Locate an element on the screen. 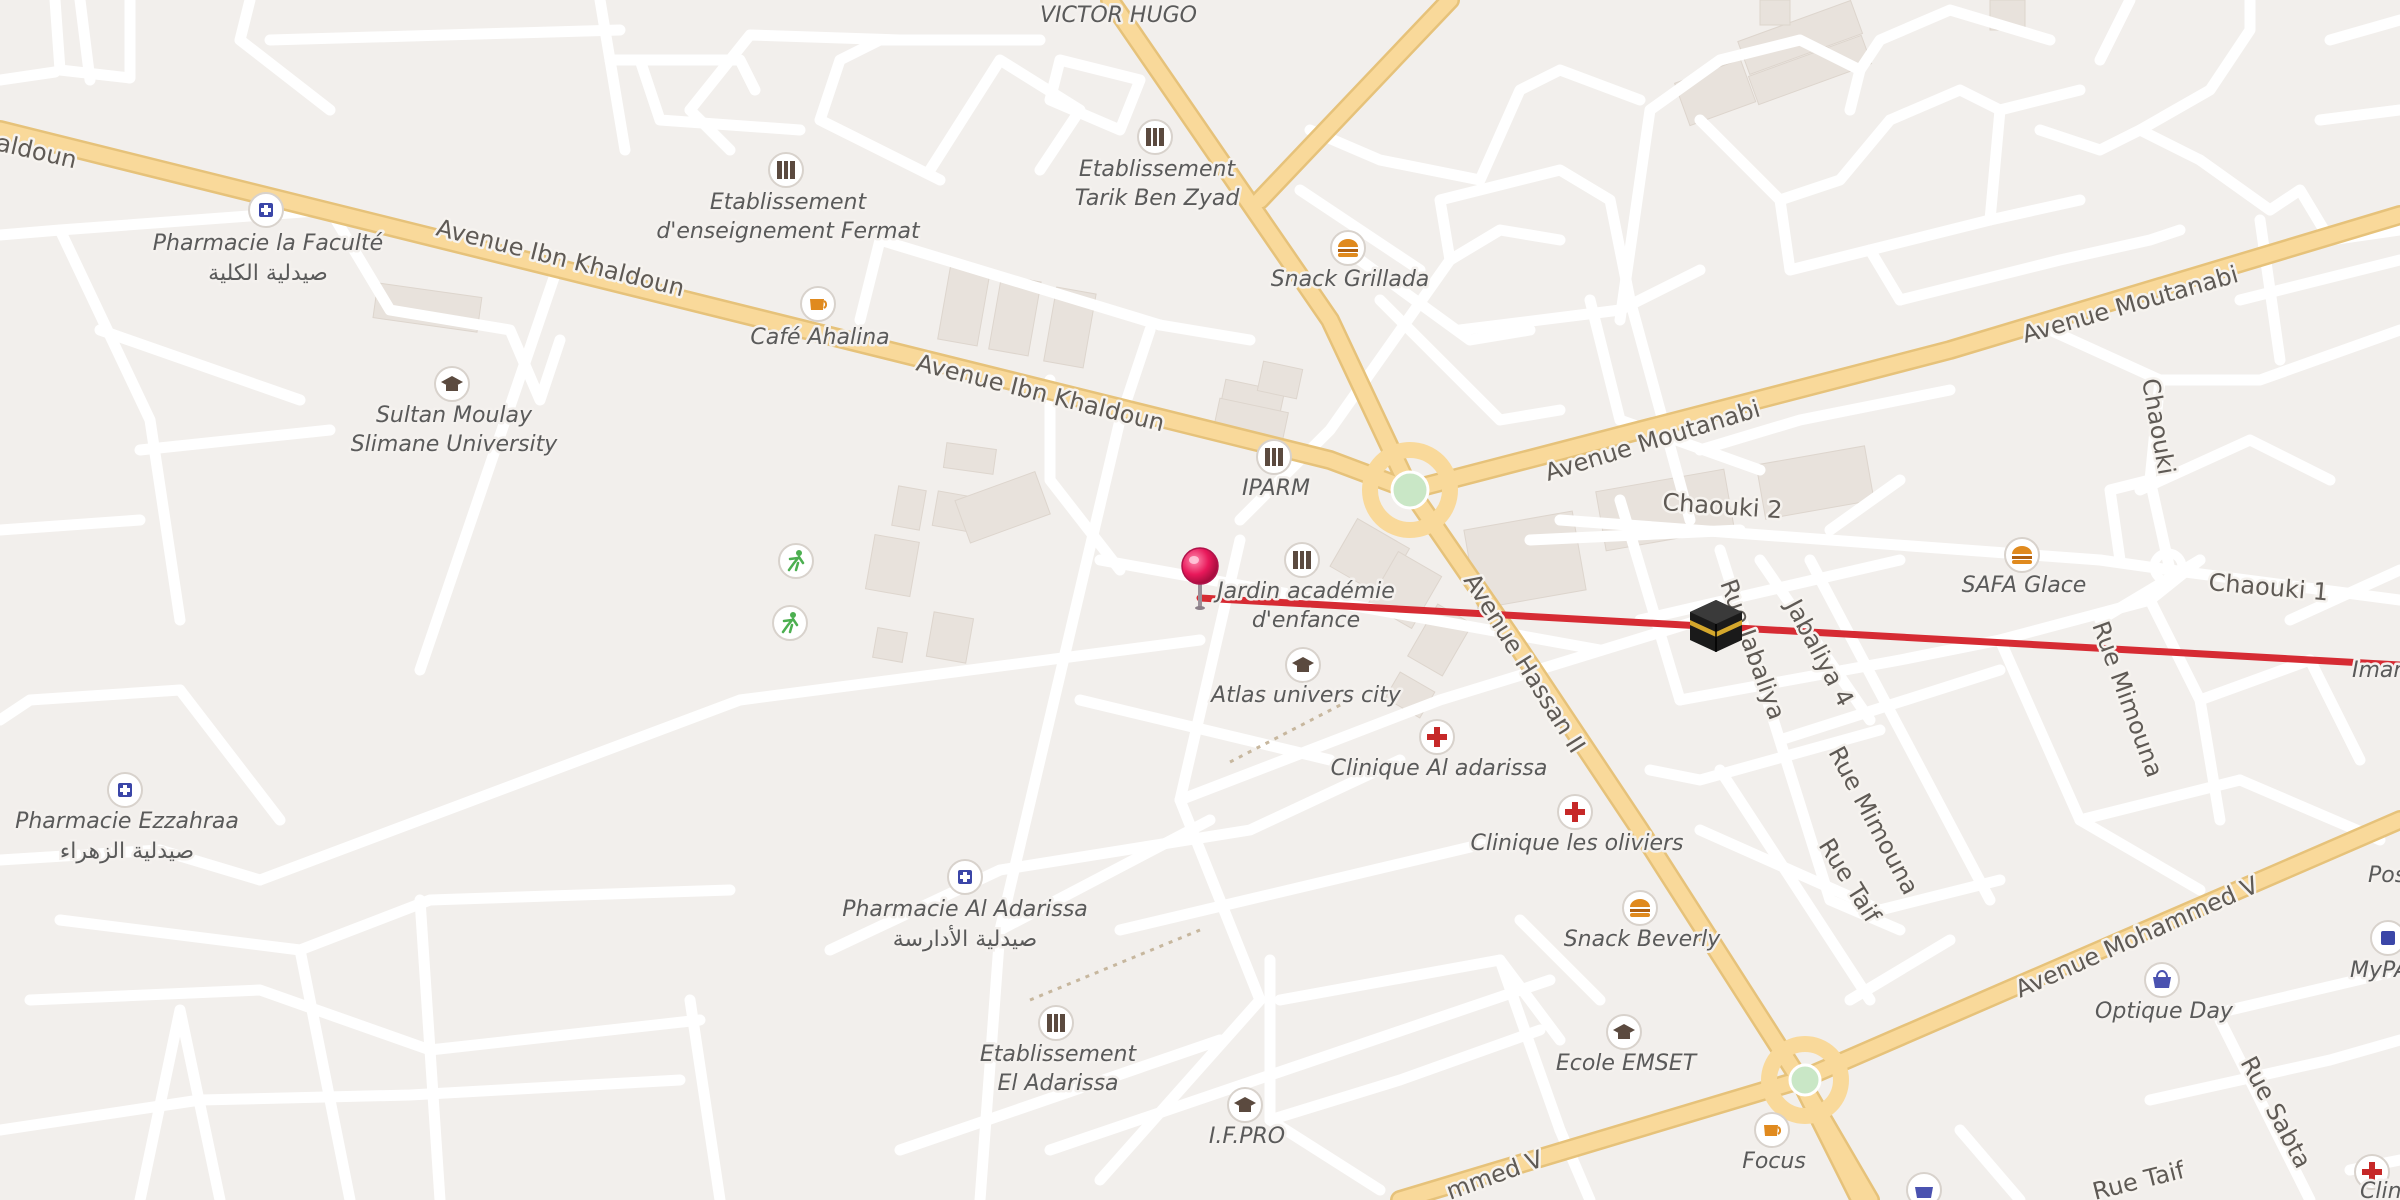 The image size is (2400, 1200). poi-label-clinique-oliviers: Clinique les oliviers is located at coordinates (1576, 843).